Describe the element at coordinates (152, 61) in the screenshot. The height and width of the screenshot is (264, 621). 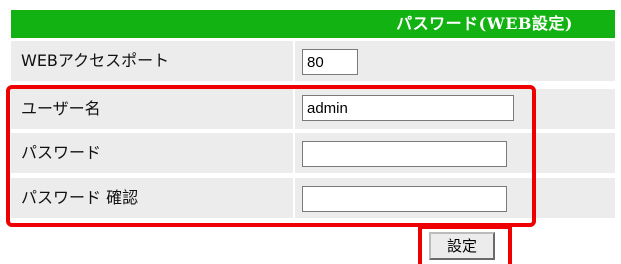
I see `web-access-port-label: WEBアクセスポート` at that location.